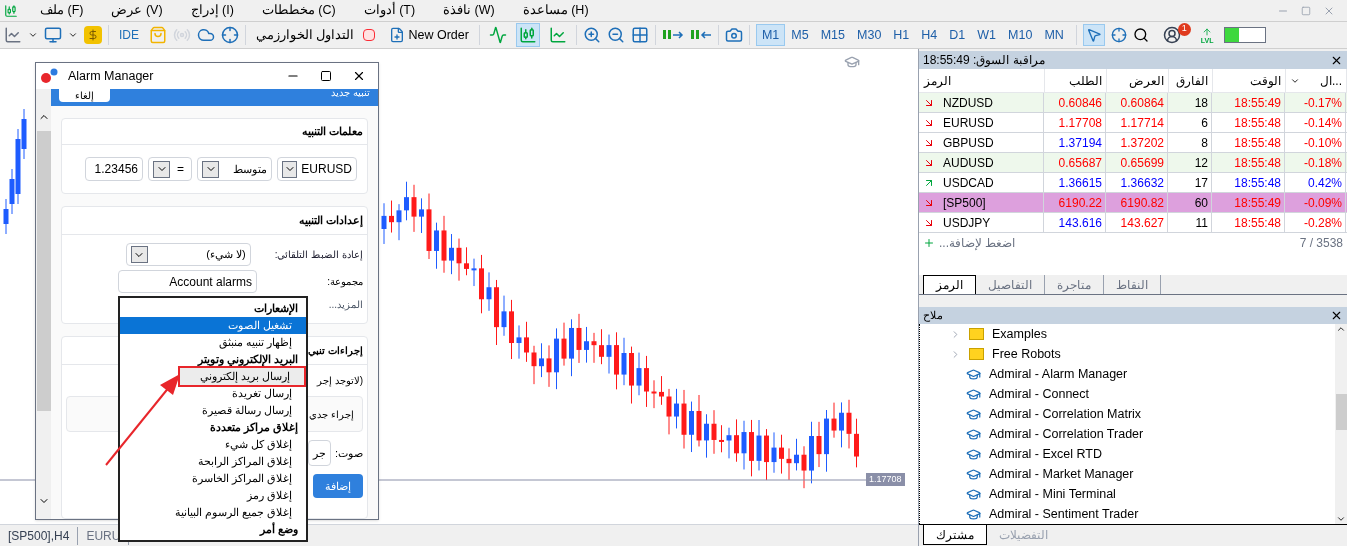 The height and width of the screenshot is (546, 1347). I want to click on account-icon, so click(1171, 35).